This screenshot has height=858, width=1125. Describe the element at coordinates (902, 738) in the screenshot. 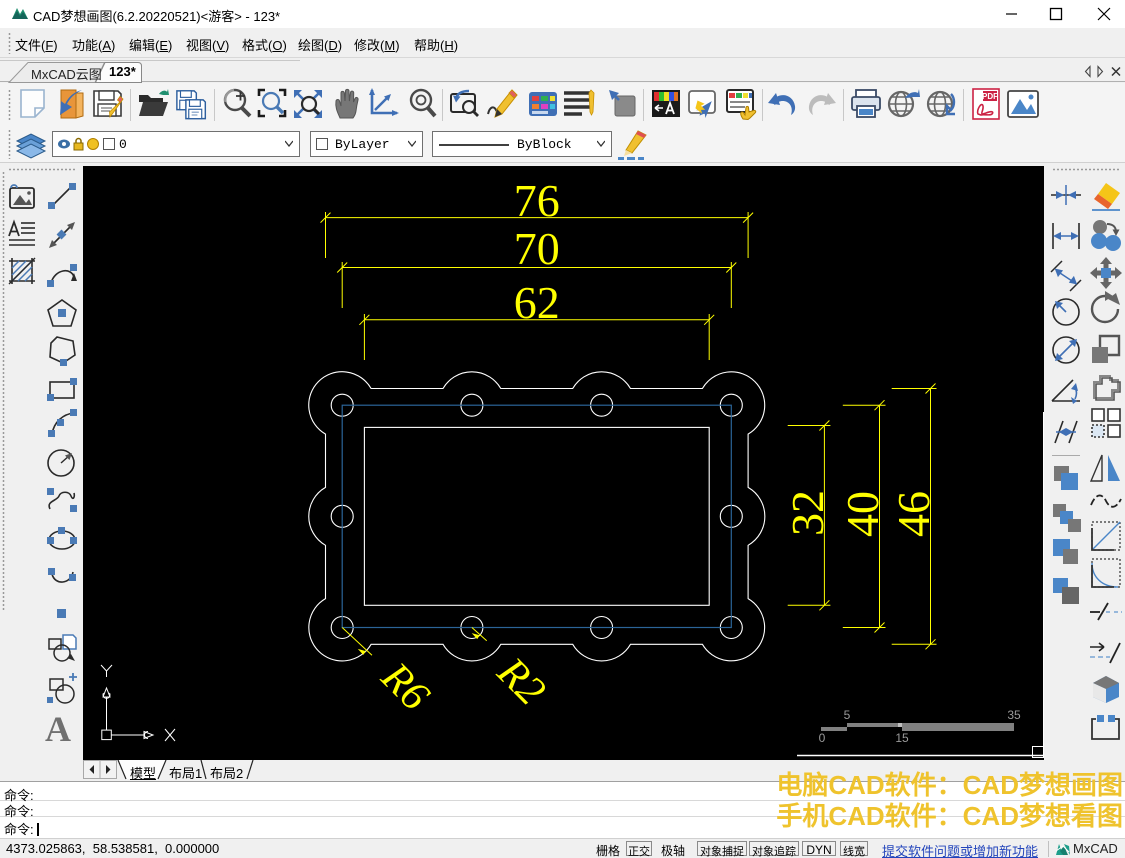

I see `svg-text: 15` at that location.